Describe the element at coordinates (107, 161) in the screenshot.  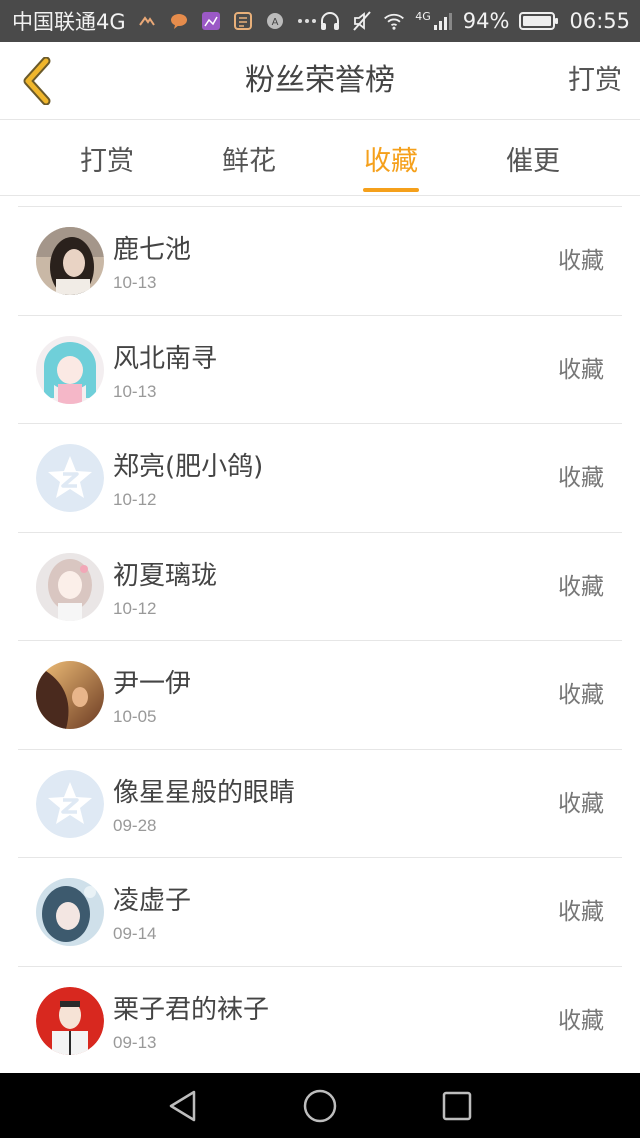
I see `tab-label: 打赏` at that location.